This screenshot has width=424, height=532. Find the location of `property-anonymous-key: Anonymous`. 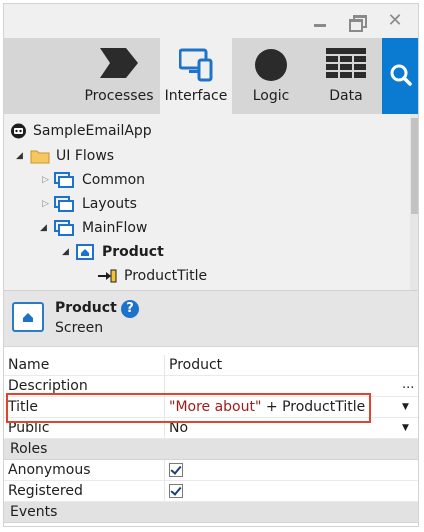

property-anonymous-key: Anonymous is located at coordinates (49, 470).